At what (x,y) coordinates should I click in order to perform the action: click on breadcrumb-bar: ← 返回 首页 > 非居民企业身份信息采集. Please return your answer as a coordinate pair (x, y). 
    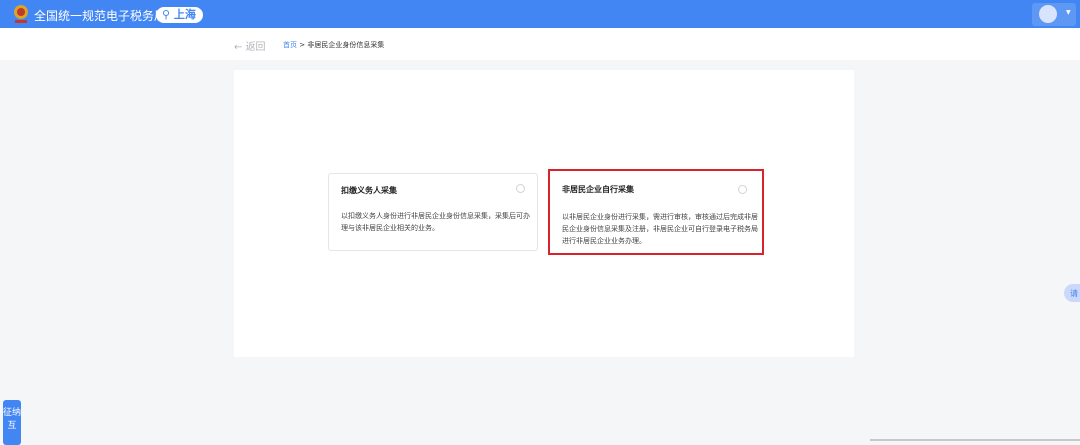
    Looking at the image, I should click on (540, 44).